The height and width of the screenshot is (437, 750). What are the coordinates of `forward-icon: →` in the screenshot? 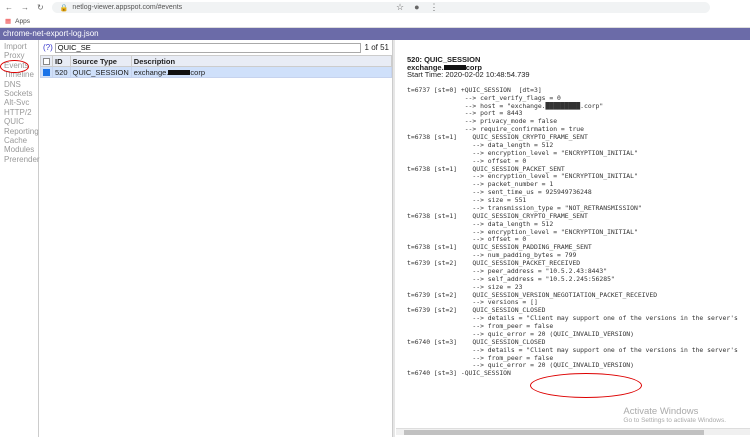 It's located at (25, 7).